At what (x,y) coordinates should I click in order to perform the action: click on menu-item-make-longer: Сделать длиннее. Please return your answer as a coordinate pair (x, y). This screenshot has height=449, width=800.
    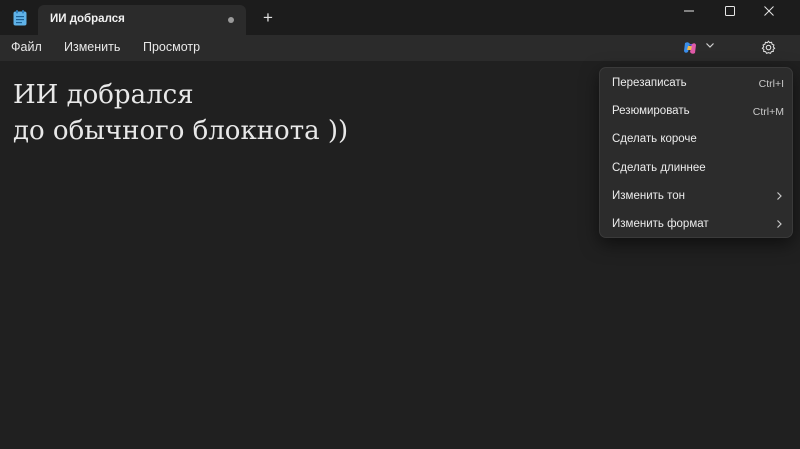
    Looking at the image, I should click on (697, 168).